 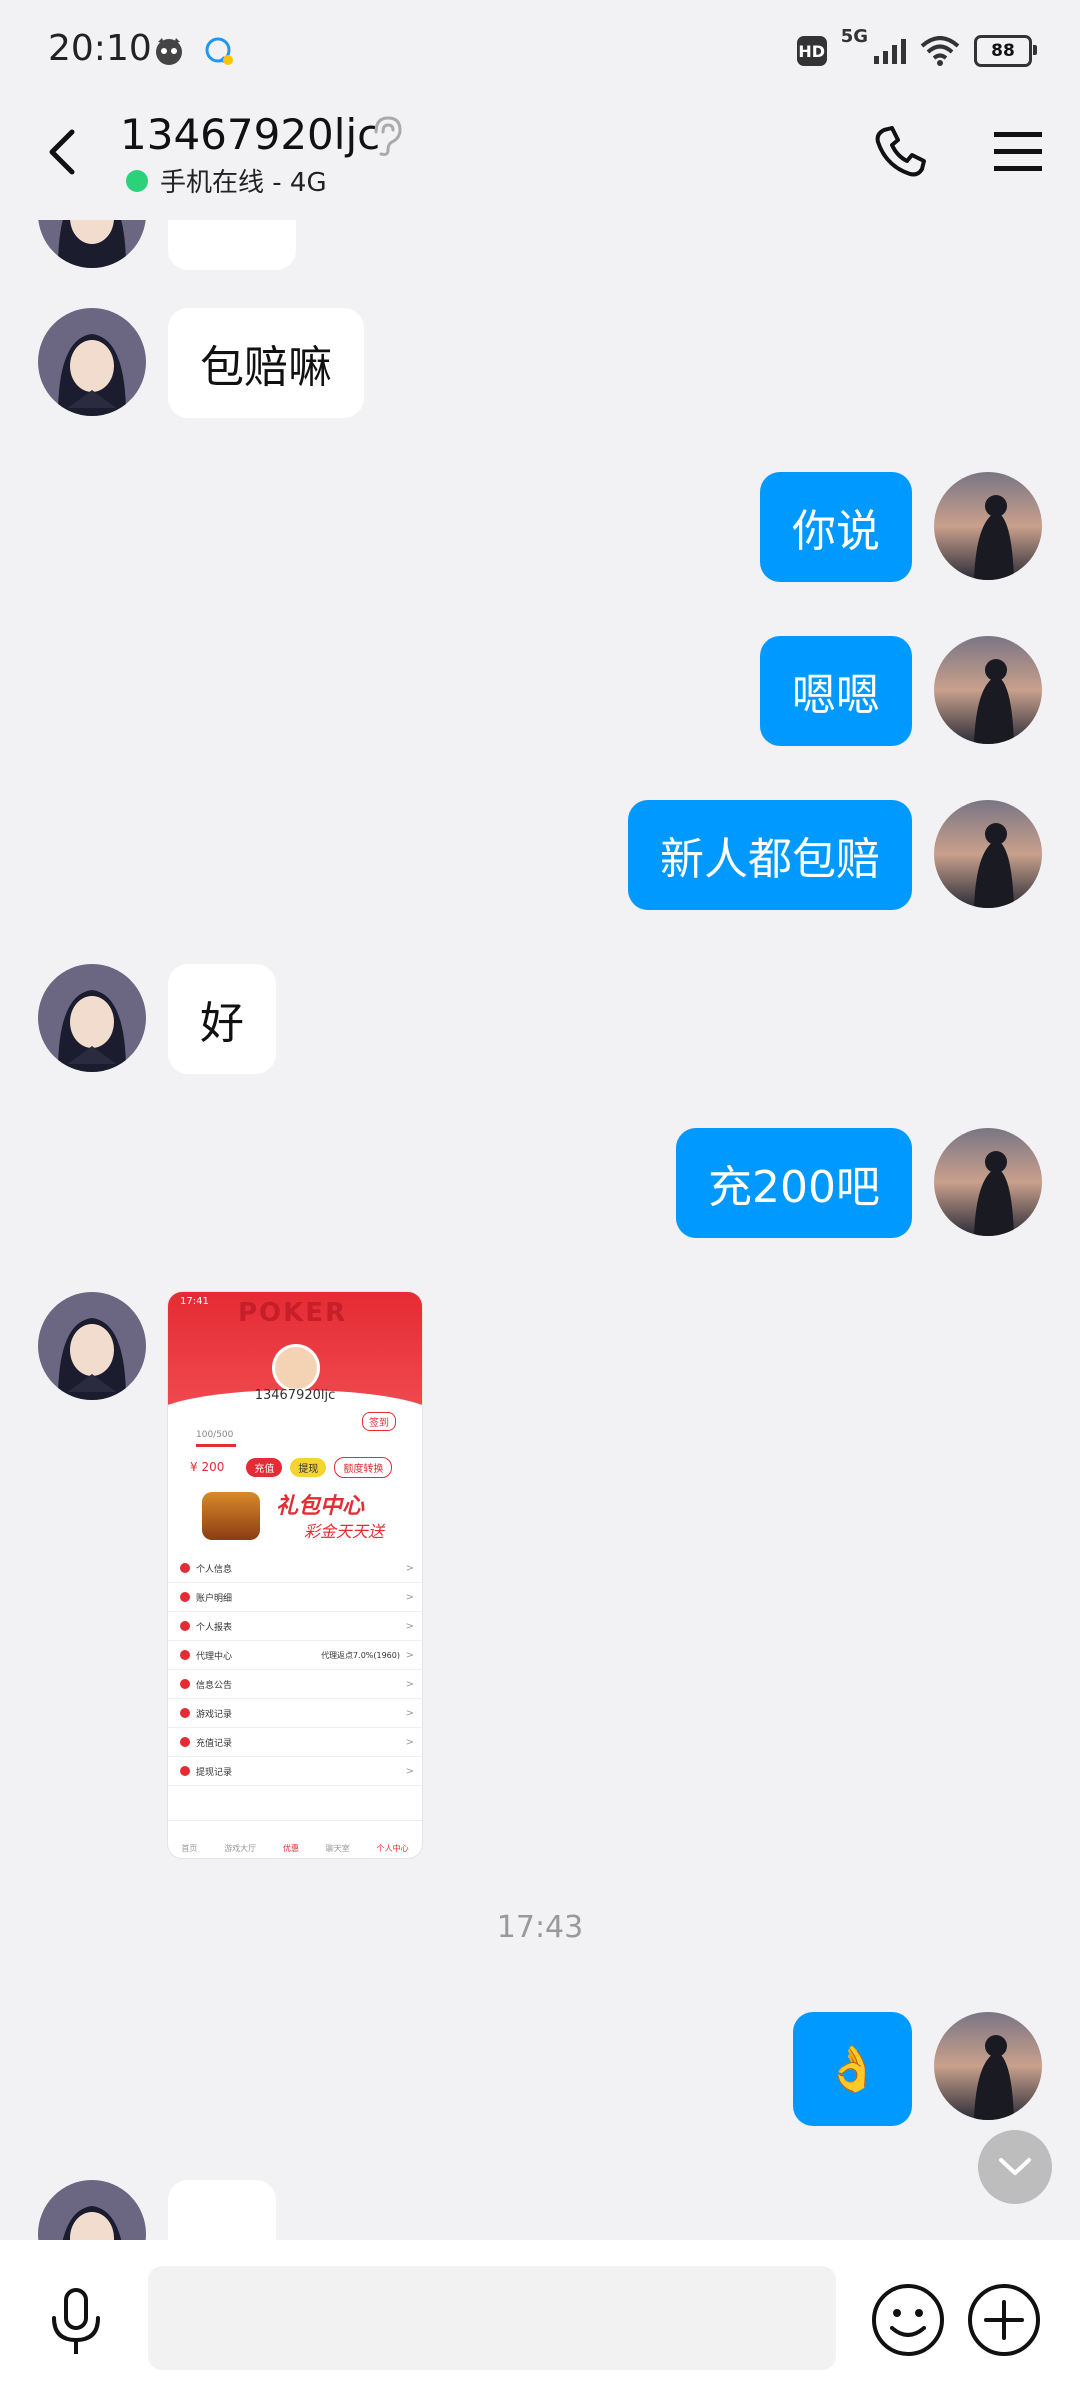 I want to click on message-bubble: 👌, so click(x=852, y=2069).